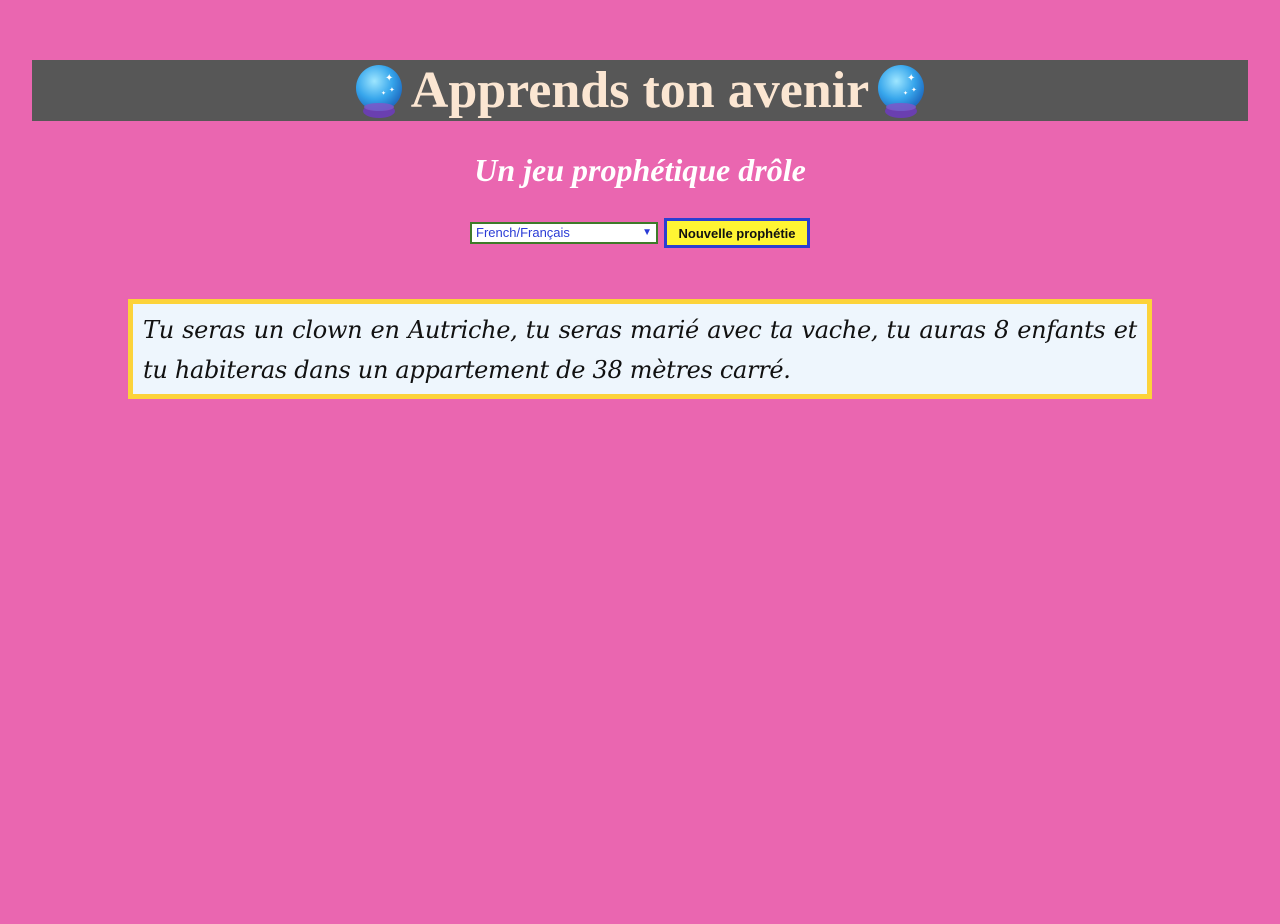 This screenshot has height=924, width=1280. What do you see at coordinates (523, 232) in the screenshot?
I see `language-select-value: French/Français` at bounding box center [523, 232].